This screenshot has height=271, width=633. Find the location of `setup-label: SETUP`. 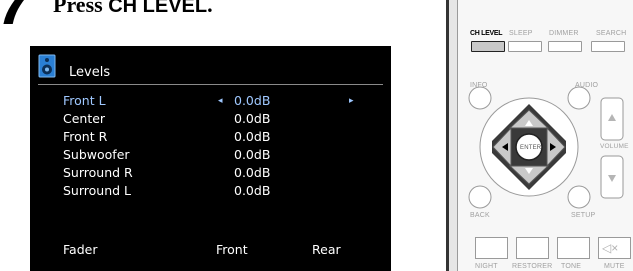

setup-label: SETUP is located at coordinates (583, 215).